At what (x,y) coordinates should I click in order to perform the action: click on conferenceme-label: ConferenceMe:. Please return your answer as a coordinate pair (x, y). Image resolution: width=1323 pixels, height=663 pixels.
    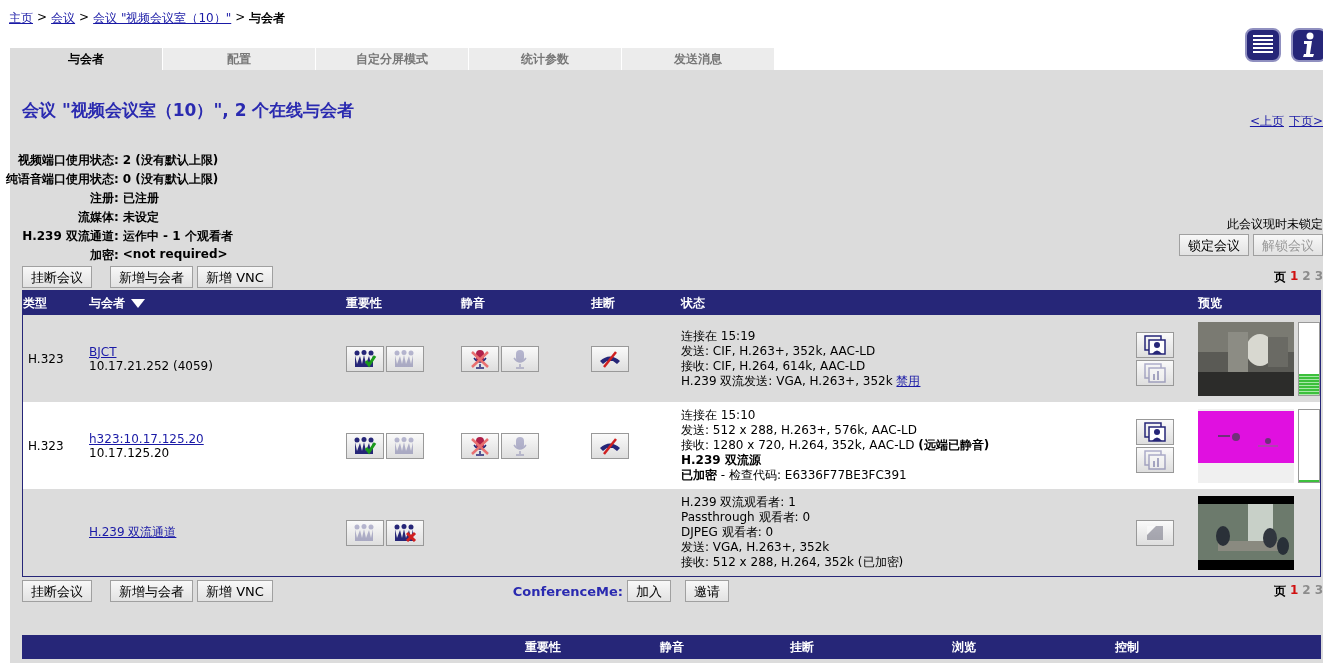
    Looking at the image, I should click on (567, 591).